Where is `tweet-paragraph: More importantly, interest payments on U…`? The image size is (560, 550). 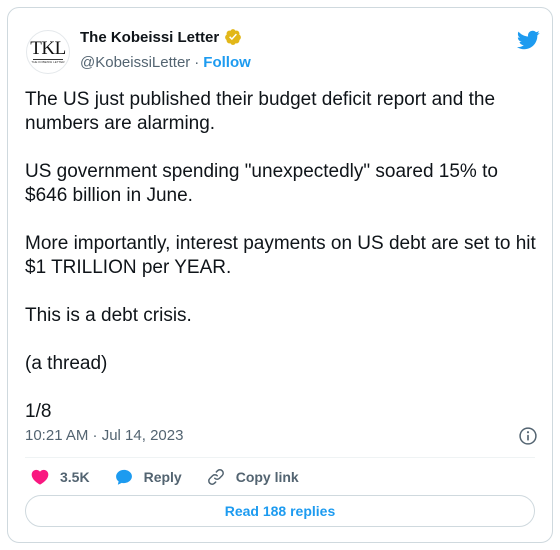 tweet-paragraph: More importantly, interest payments on U… is located at coordinates (280, 255).